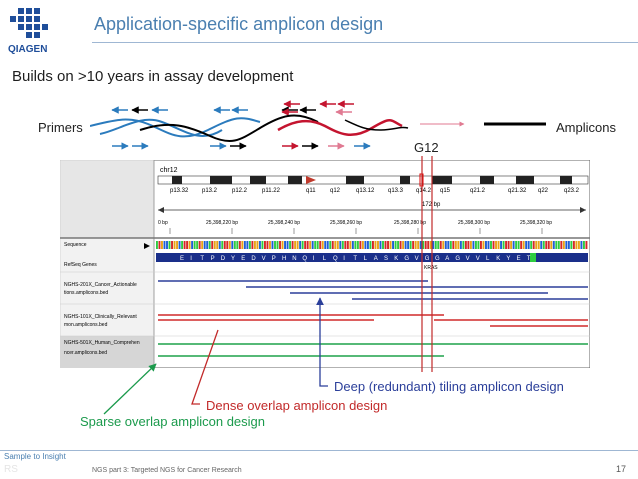 This screenshot has height=479, width=638. Describe the element at coordinates (335, 259) in the screenshot. I see `amino-acid-letter: Q` at that location.